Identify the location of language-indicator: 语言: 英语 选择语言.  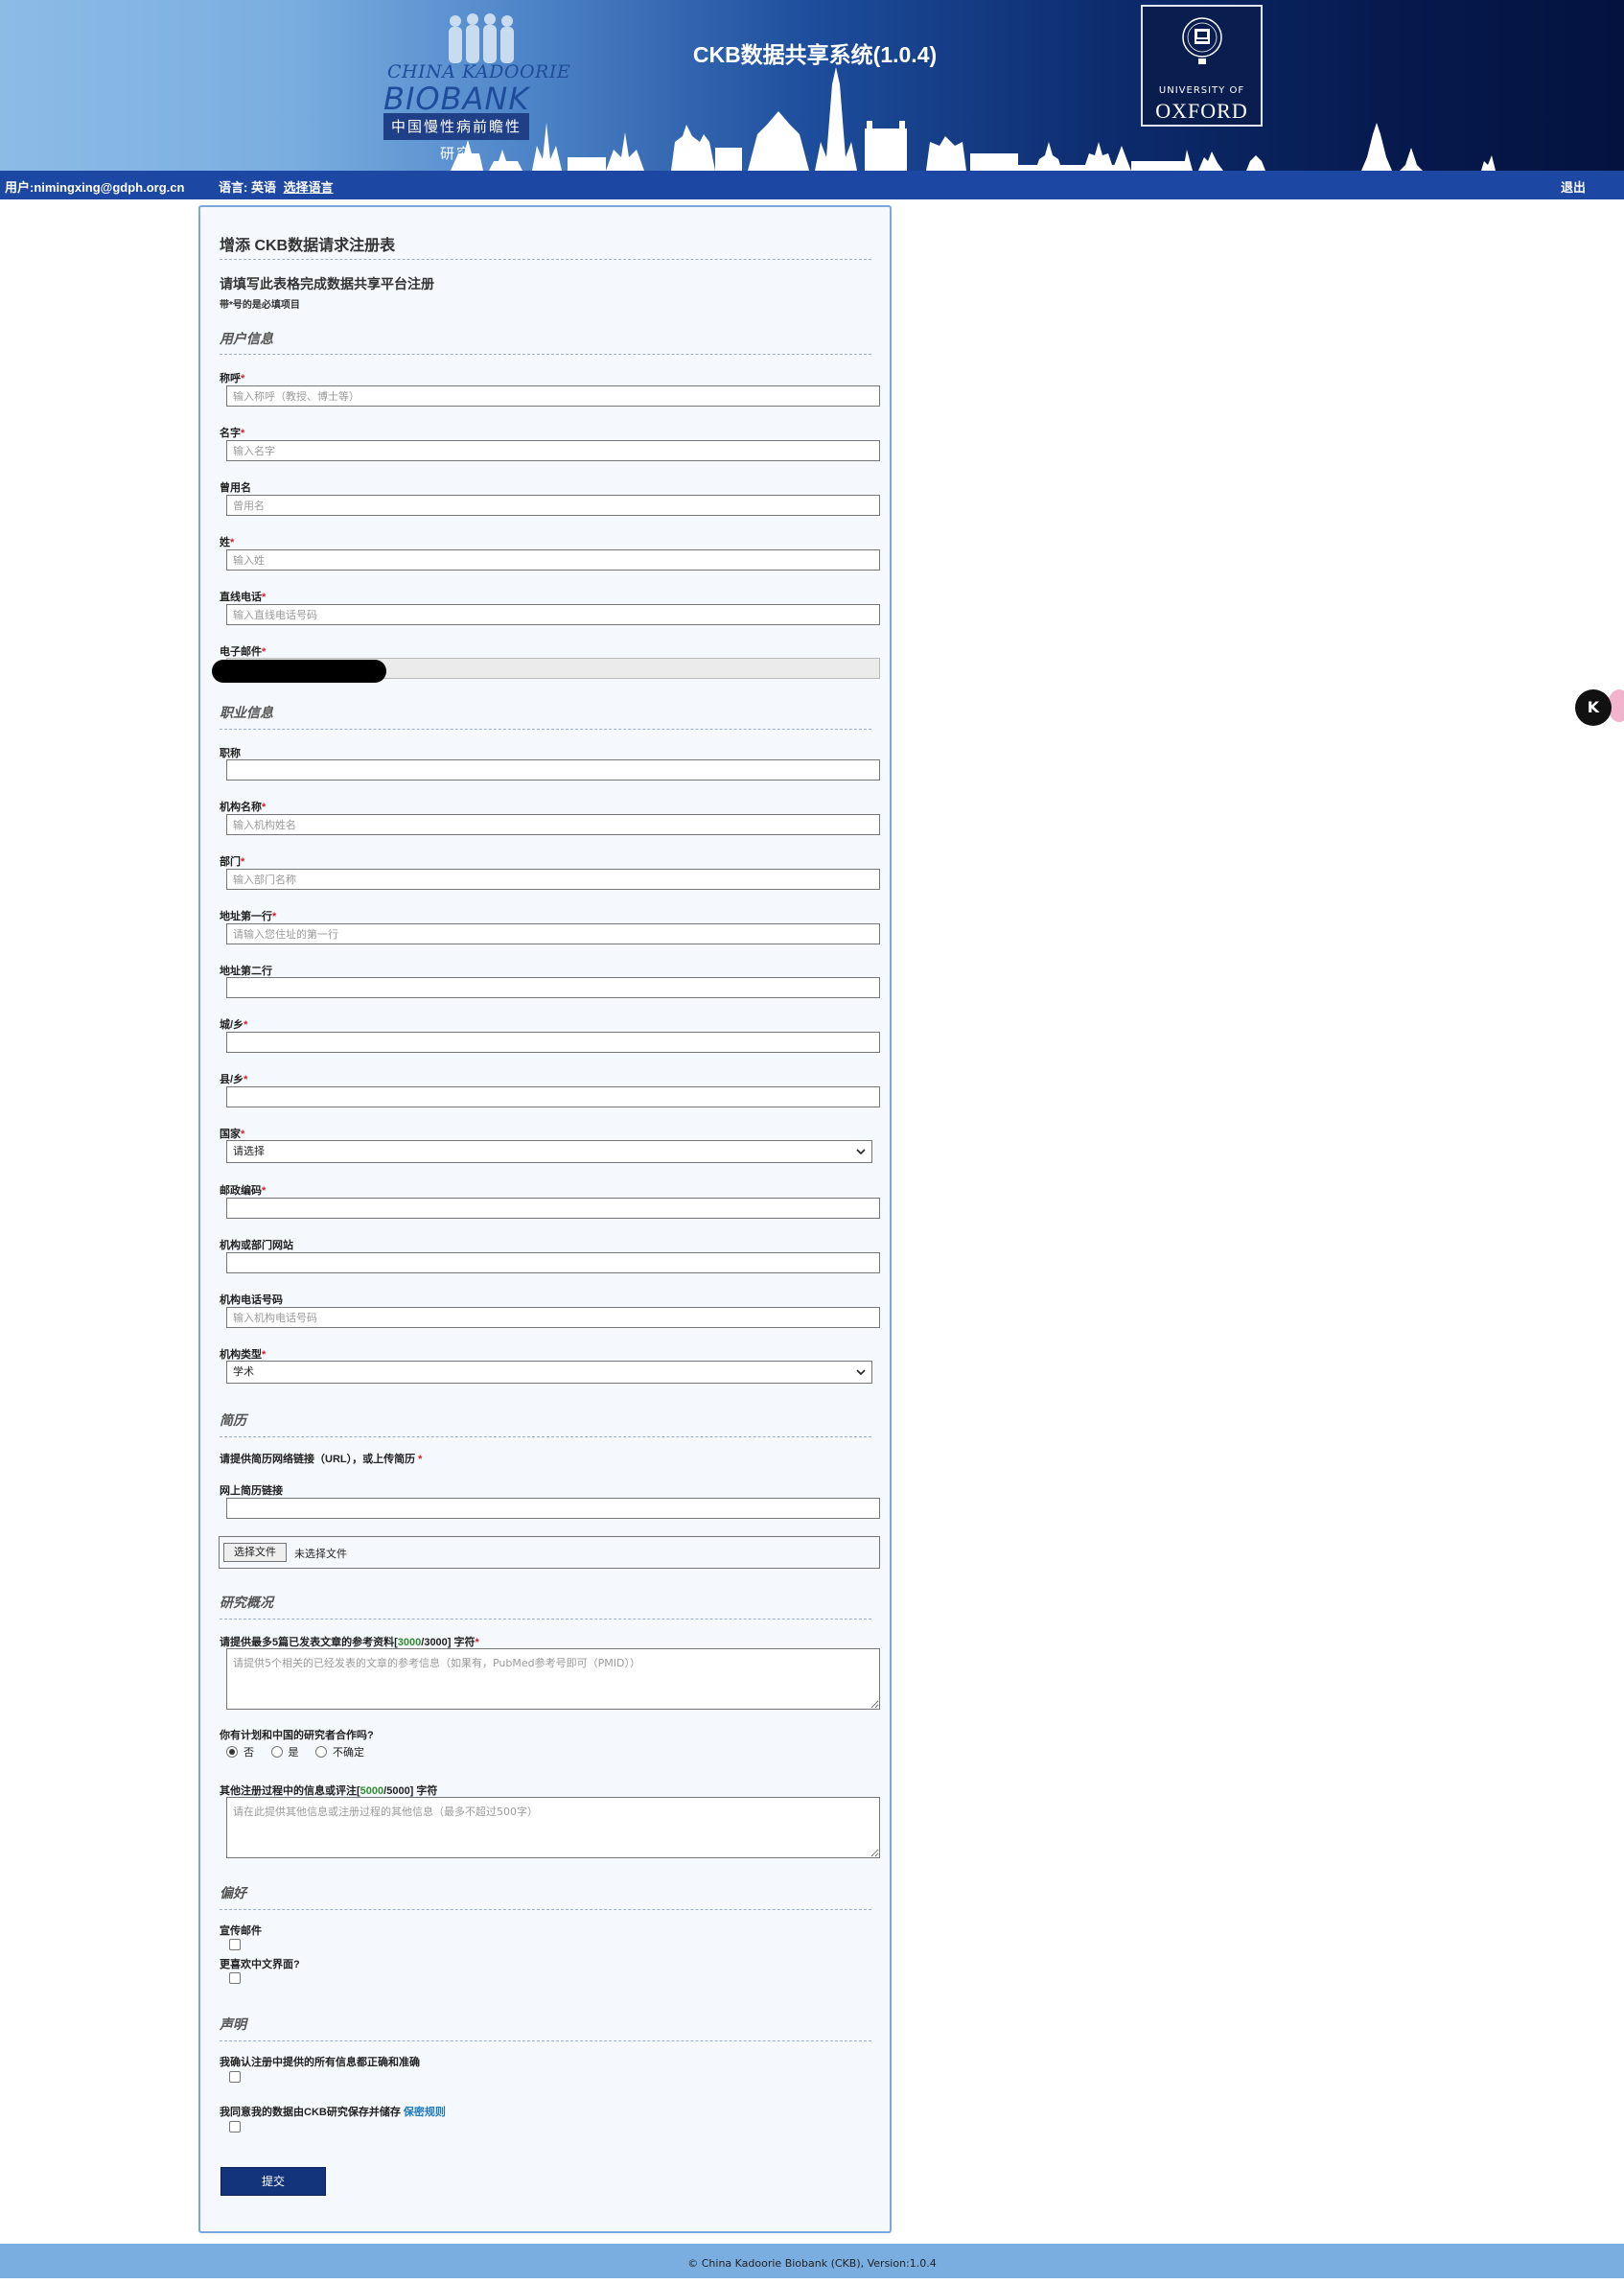
(276, 186).